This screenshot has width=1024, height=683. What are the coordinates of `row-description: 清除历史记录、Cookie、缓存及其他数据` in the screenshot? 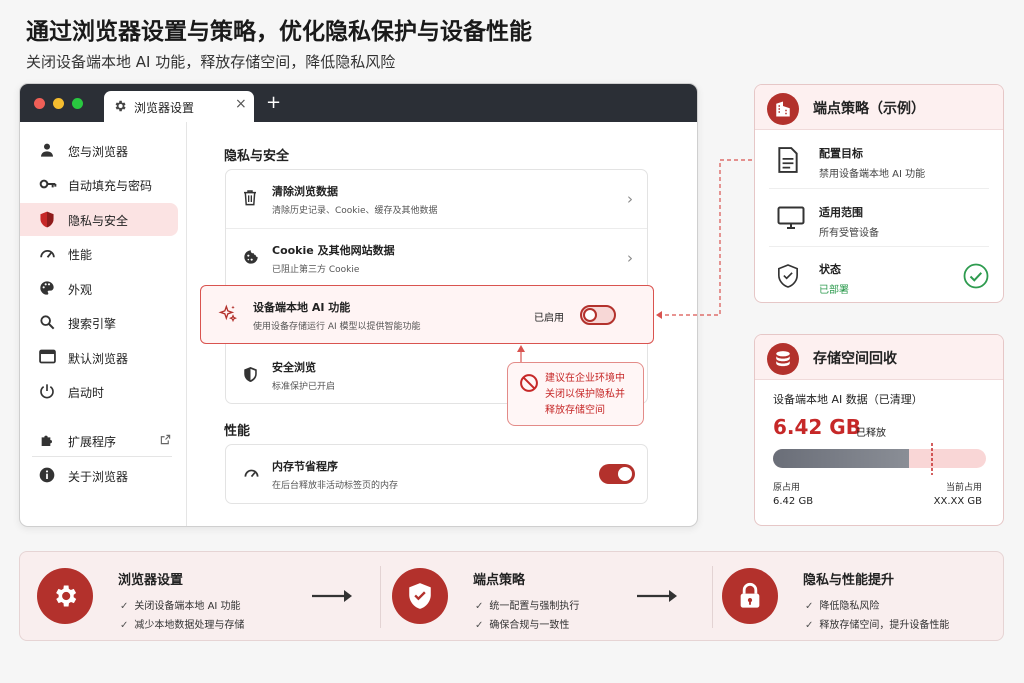 It's located at (355, 211).